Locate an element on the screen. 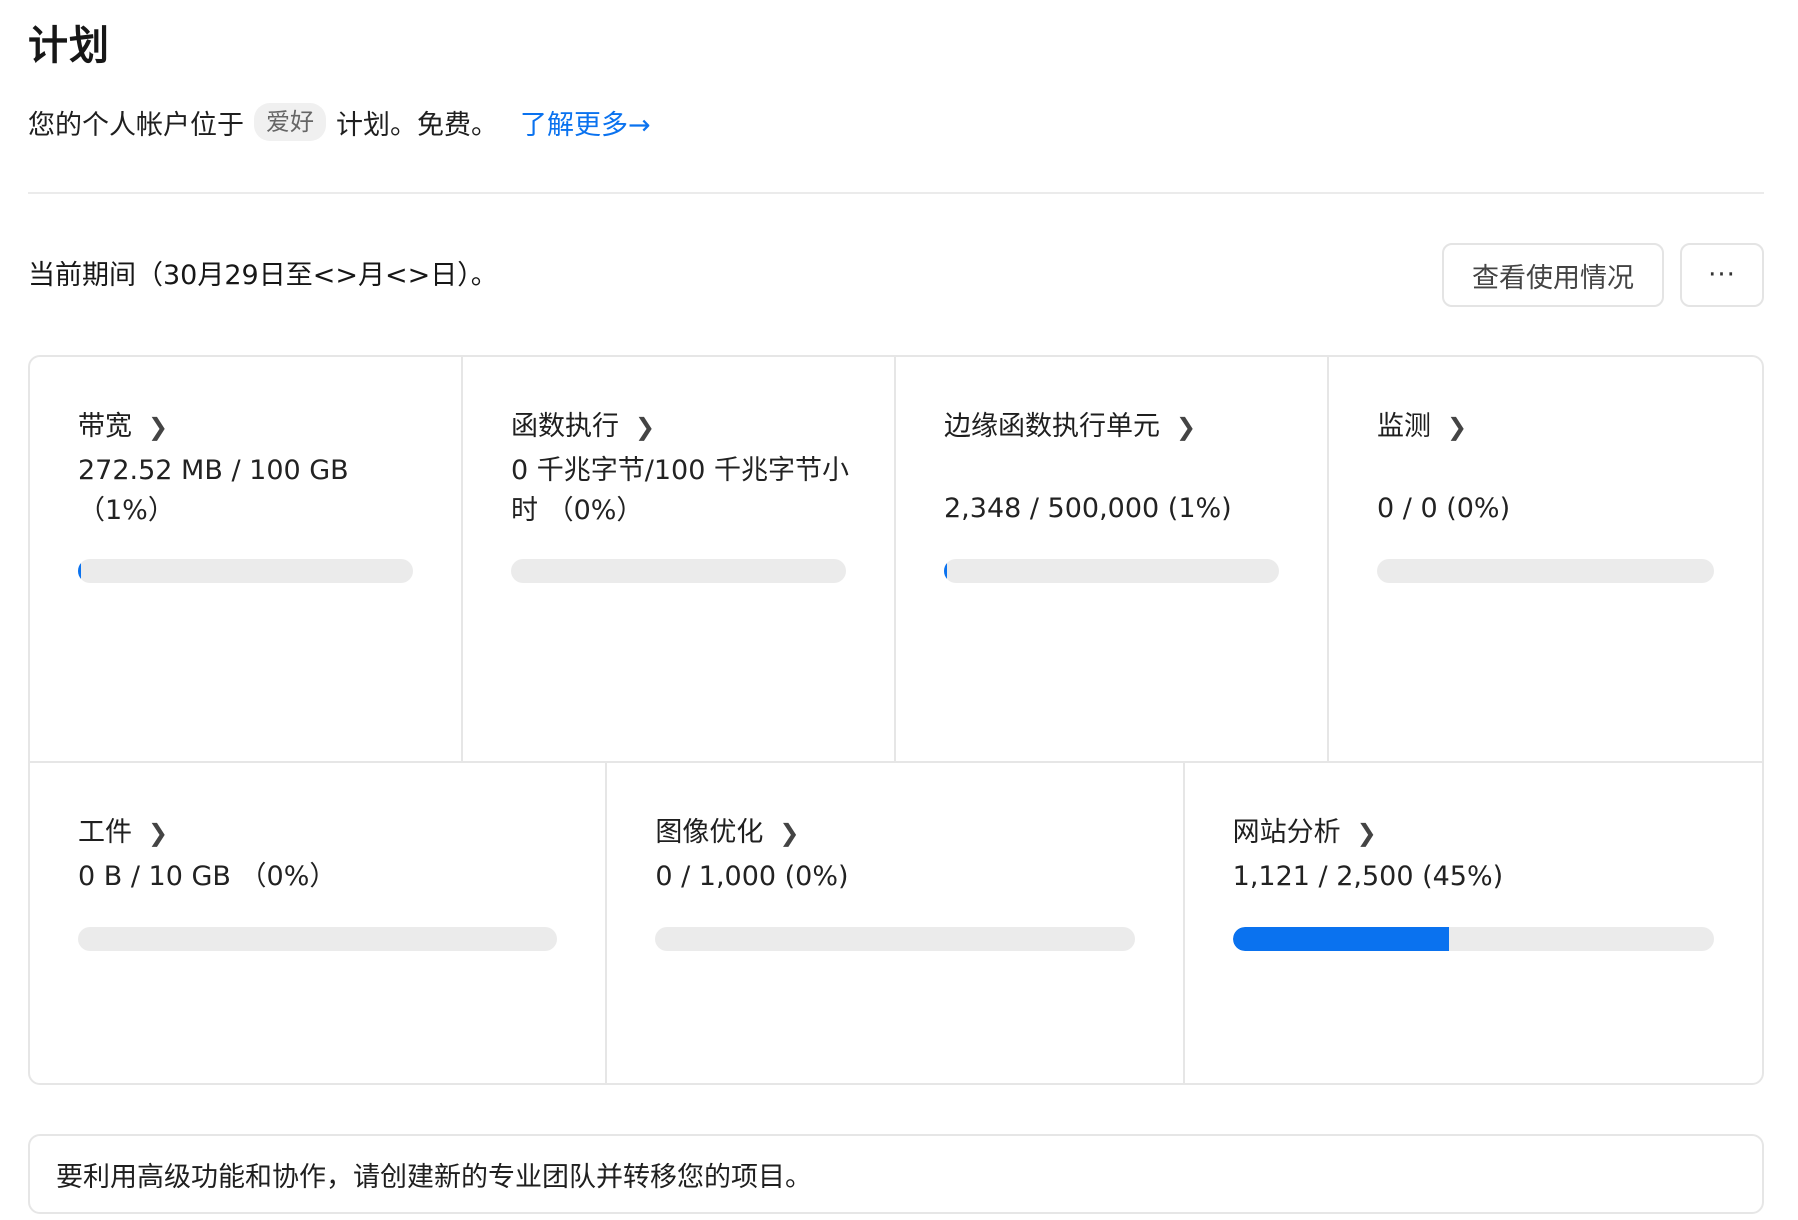 Image resolution: width=1798 pixels, height=1220 pixels. usage-card-link: 监测 ❯ is located at coordinates (1422, 427).